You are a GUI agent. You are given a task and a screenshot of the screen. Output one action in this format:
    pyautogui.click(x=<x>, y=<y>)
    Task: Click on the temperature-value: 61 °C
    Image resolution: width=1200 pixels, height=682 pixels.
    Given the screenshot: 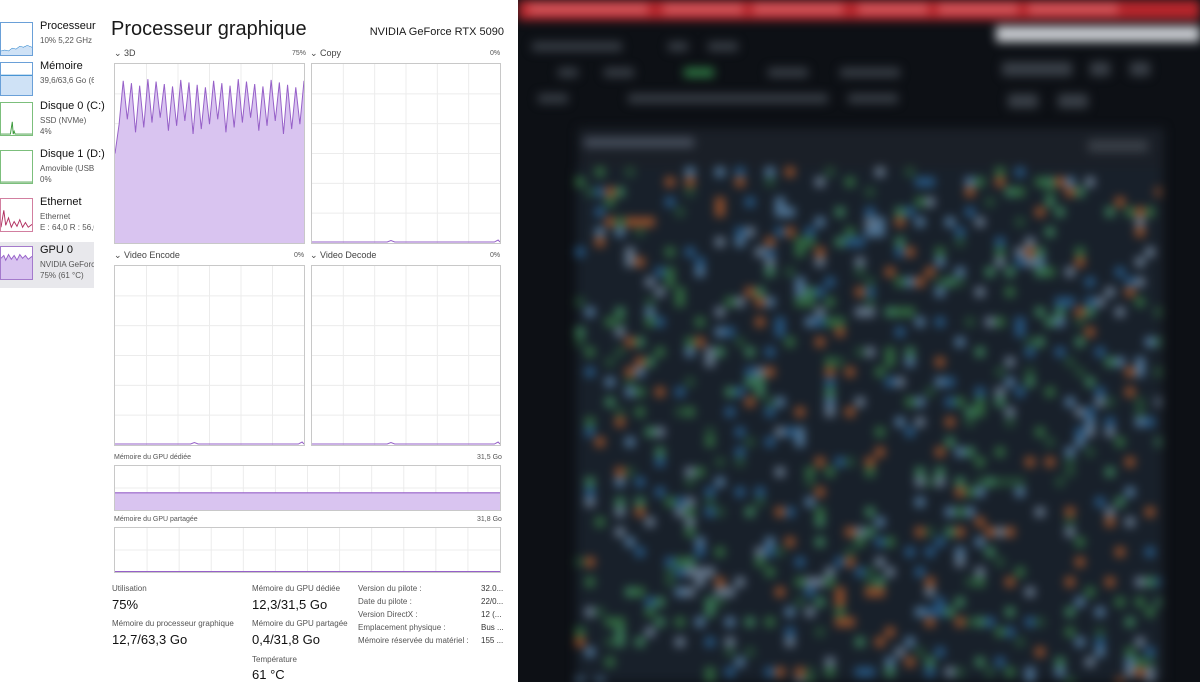 What is the action you would take?
    pyautogui.click(x=268, y=674)
    